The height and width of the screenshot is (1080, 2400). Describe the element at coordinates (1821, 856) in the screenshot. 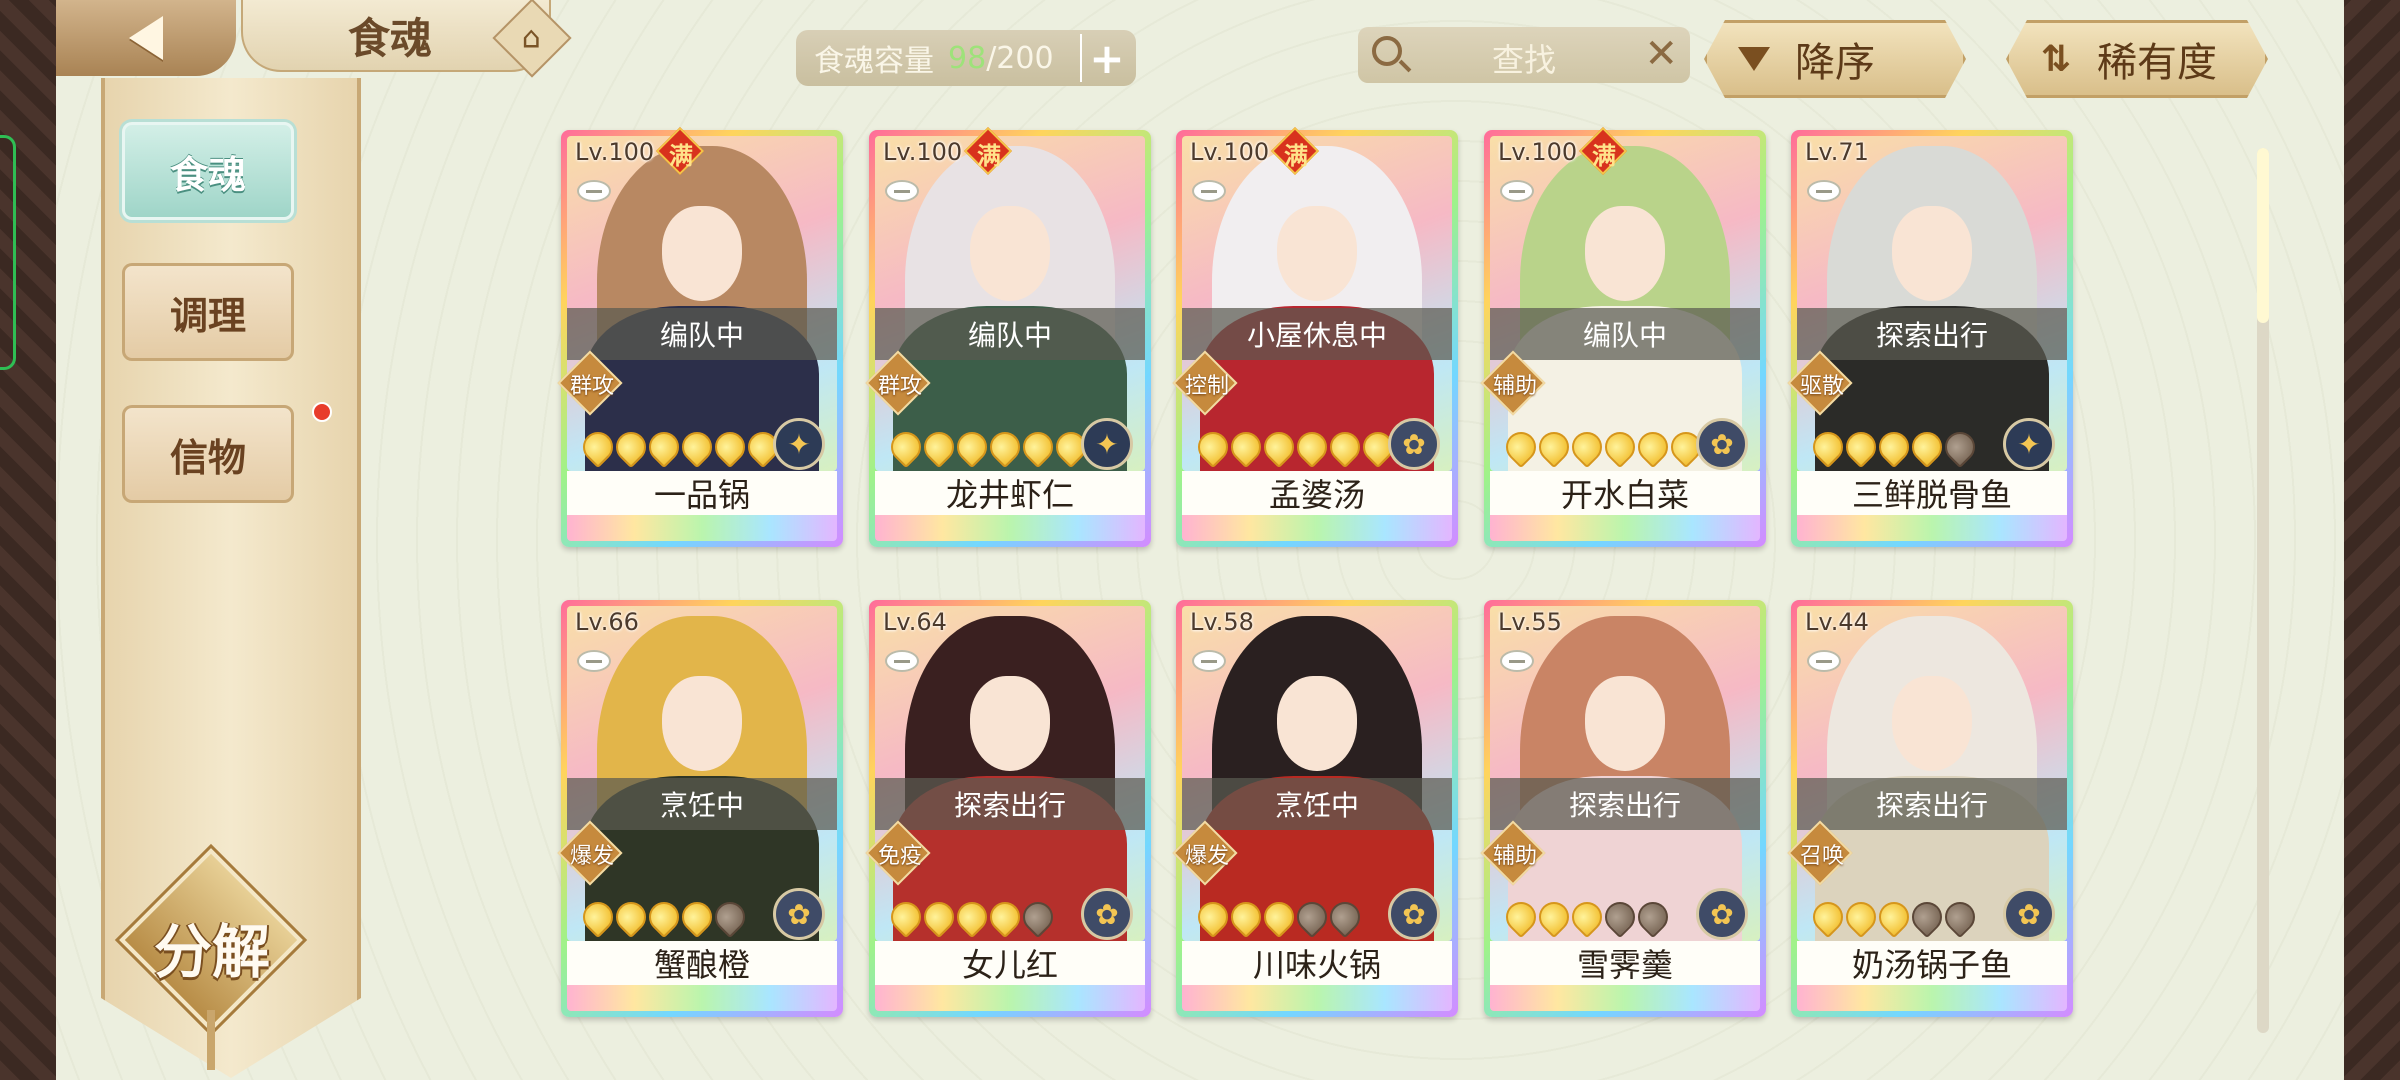

I see `role-label: 召唤` at that location.